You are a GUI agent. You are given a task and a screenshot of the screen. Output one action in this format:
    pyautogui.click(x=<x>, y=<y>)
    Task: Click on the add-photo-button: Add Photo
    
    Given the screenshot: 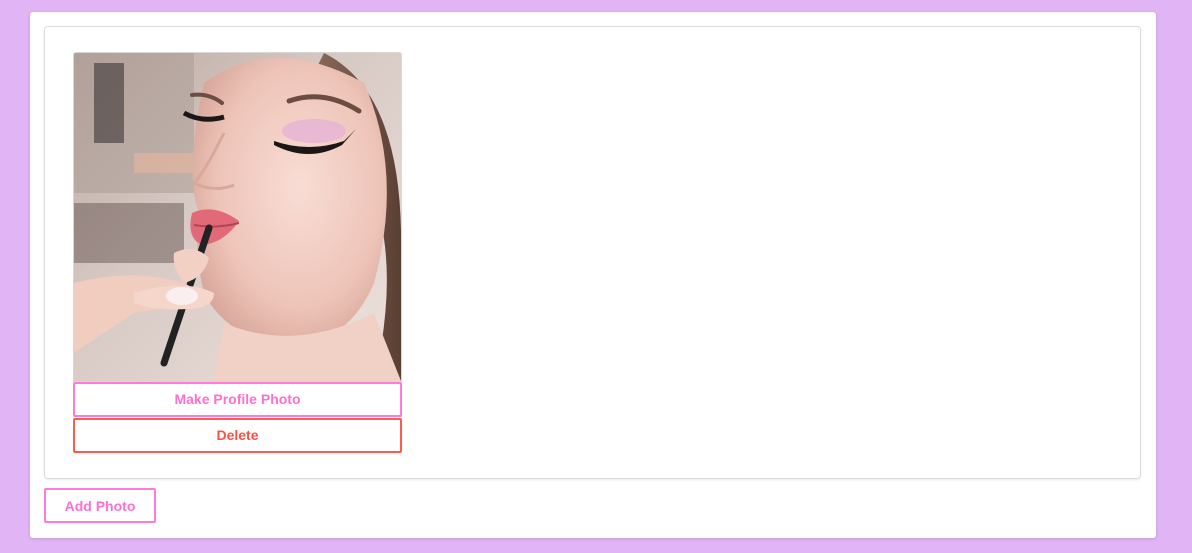 What is the action you would take?
    pyautogui.click(x=100, y=505)
    